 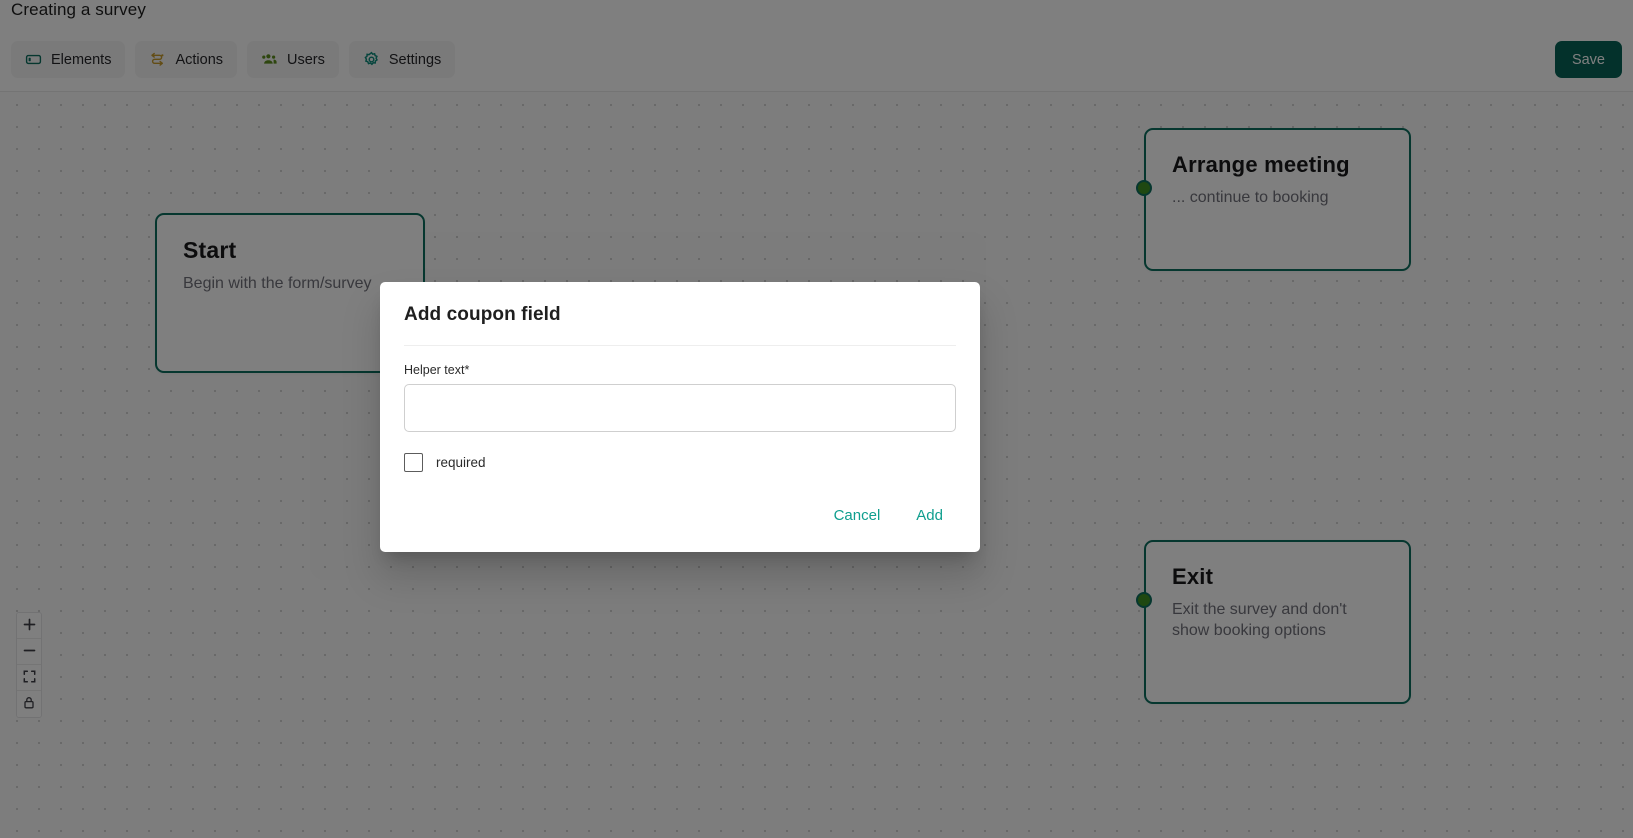 What do you see at coordinates (482, 314) in the screenshot?
I see `dialog-title: Add coupon field` at bounding box center [482, 314].